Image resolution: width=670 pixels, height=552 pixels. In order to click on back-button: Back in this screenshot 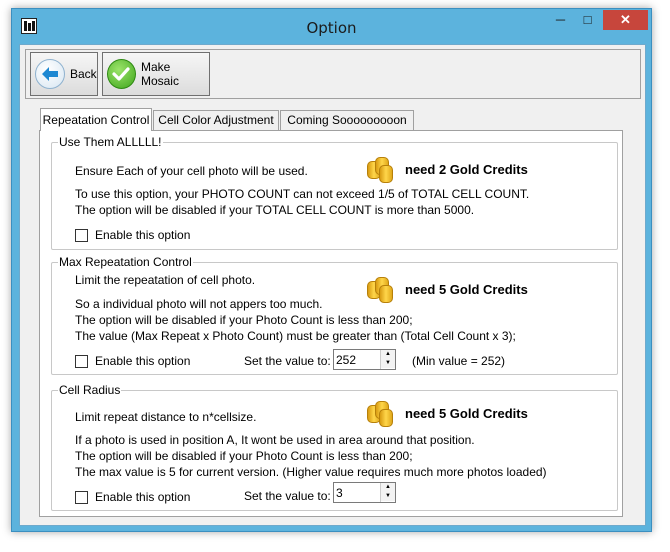, I will do `click(64, 74)`.